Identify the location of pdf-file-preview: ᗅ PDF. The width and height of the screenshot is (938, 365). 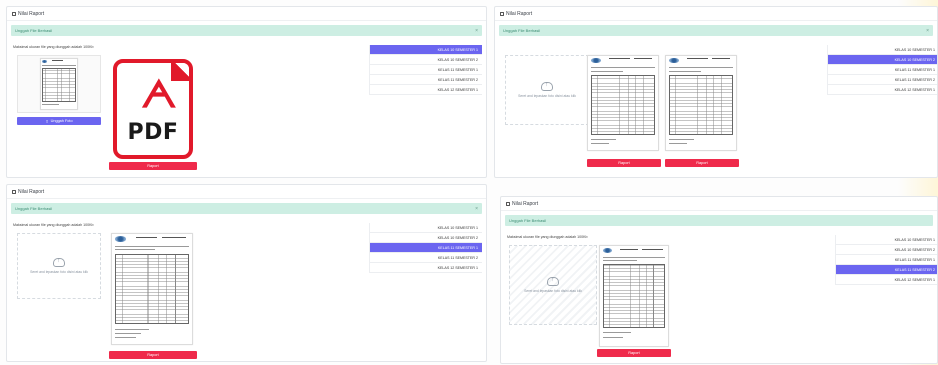
(153, 109).